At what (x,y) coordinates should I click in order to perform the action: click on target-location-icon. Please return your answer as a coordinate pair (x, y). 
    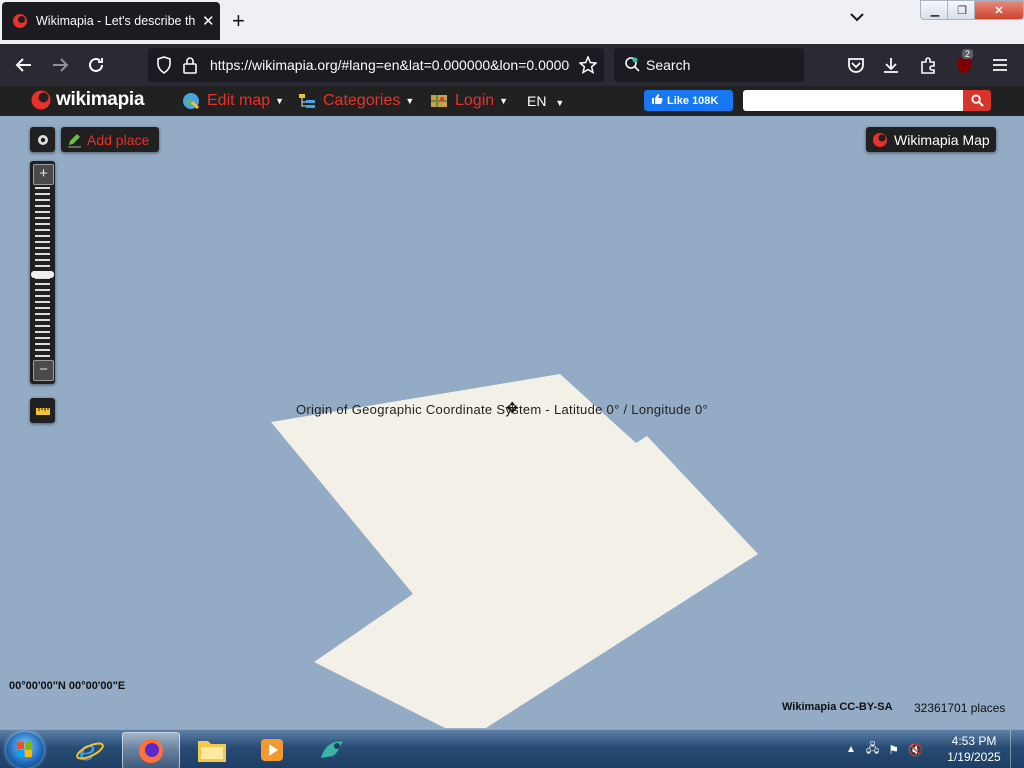
    Looking at the image, I should click on (42, 139).